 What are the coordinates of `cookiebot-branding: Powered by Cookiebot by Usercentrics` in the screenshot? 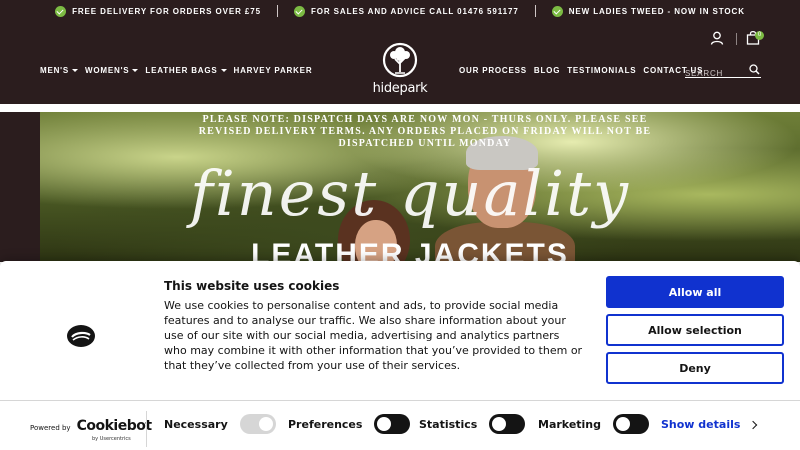 It's located at (91, 430).